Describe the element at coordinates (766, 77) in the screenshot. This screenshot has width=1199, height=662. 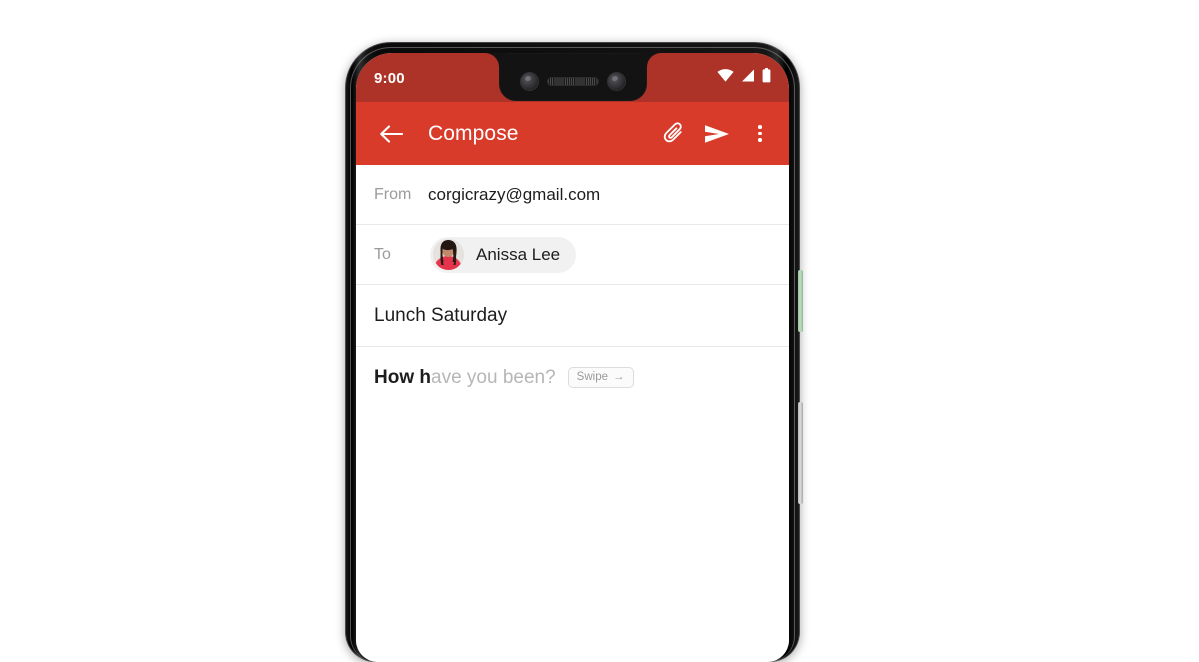
I see `battery-icon` at that location.